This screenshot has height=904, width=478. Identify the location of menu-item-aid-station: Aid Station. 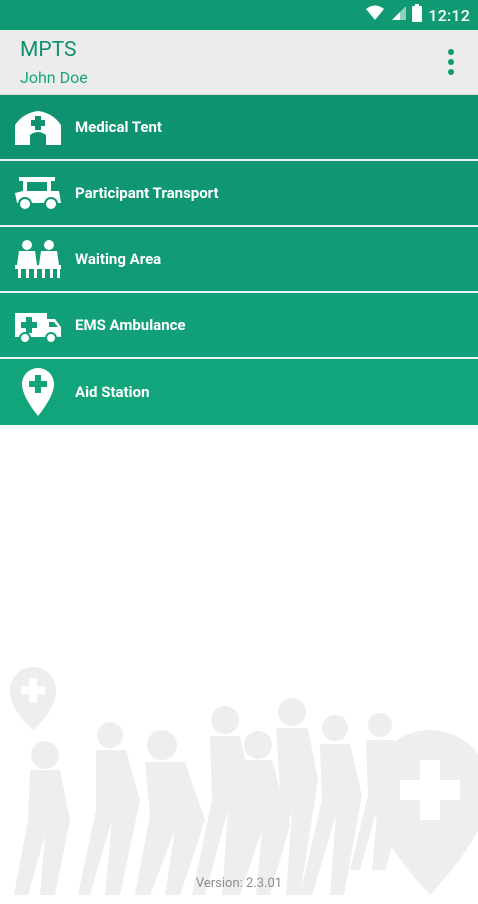
(239, 392).